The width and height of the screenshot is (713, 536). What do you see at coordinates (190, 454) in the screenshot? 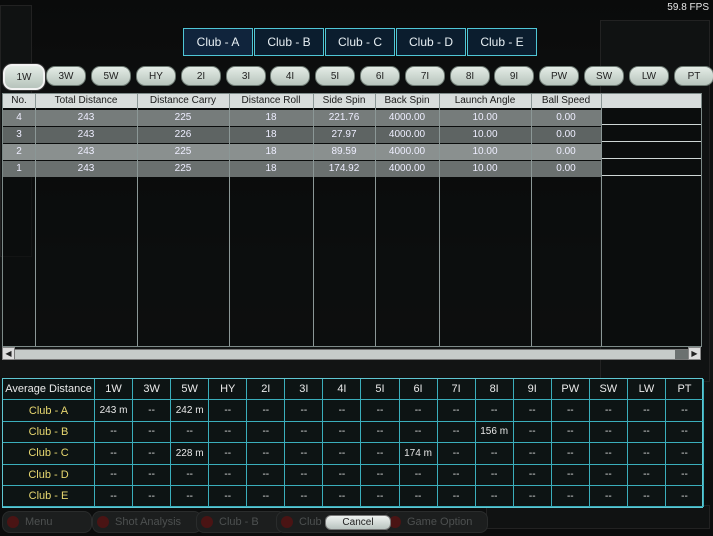
I see `average-distance-cell: 228 m` at bounding box center [190, 454].